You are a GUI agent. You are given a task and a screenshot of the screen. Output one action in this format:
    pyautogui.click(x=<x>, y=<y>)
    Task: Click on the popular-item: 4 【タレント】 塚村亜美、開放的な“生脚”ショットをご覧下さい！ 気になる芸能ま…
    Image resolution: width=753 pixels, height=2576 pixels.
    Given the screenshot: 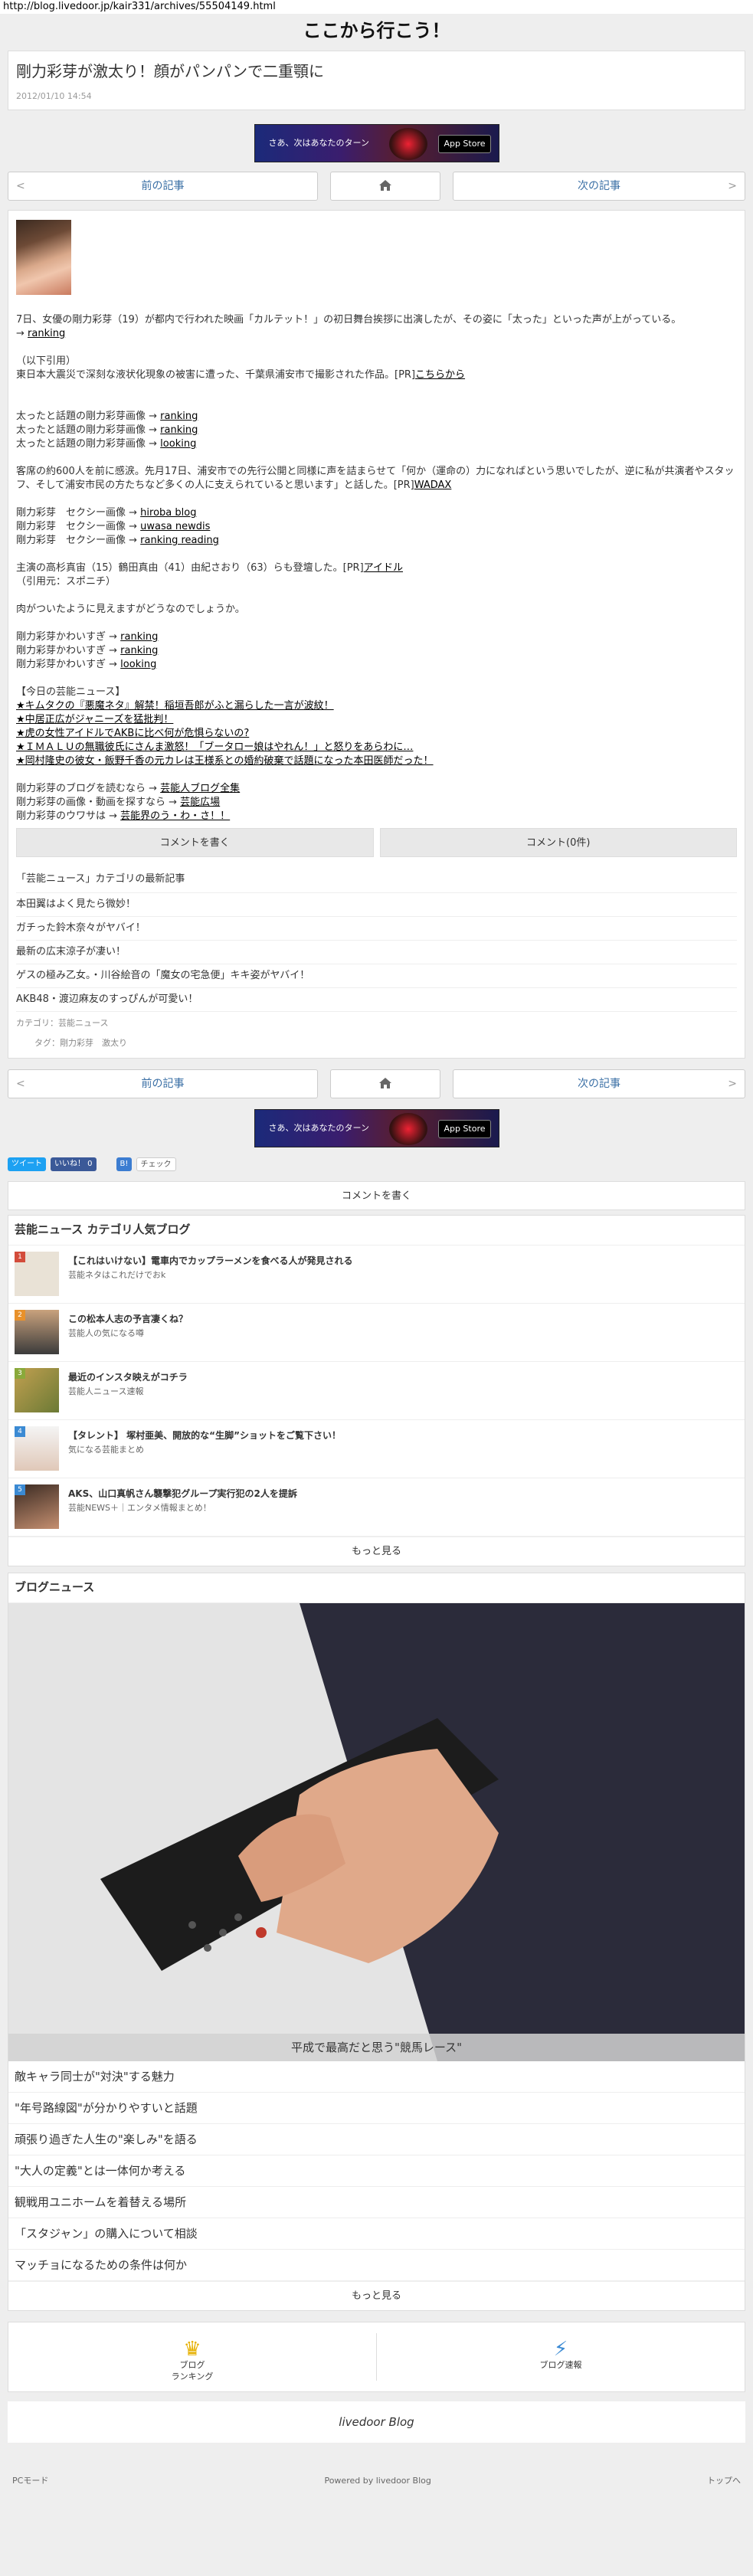 What is the action you would take?
    pyautogui.click(x=376, y=1449)
    